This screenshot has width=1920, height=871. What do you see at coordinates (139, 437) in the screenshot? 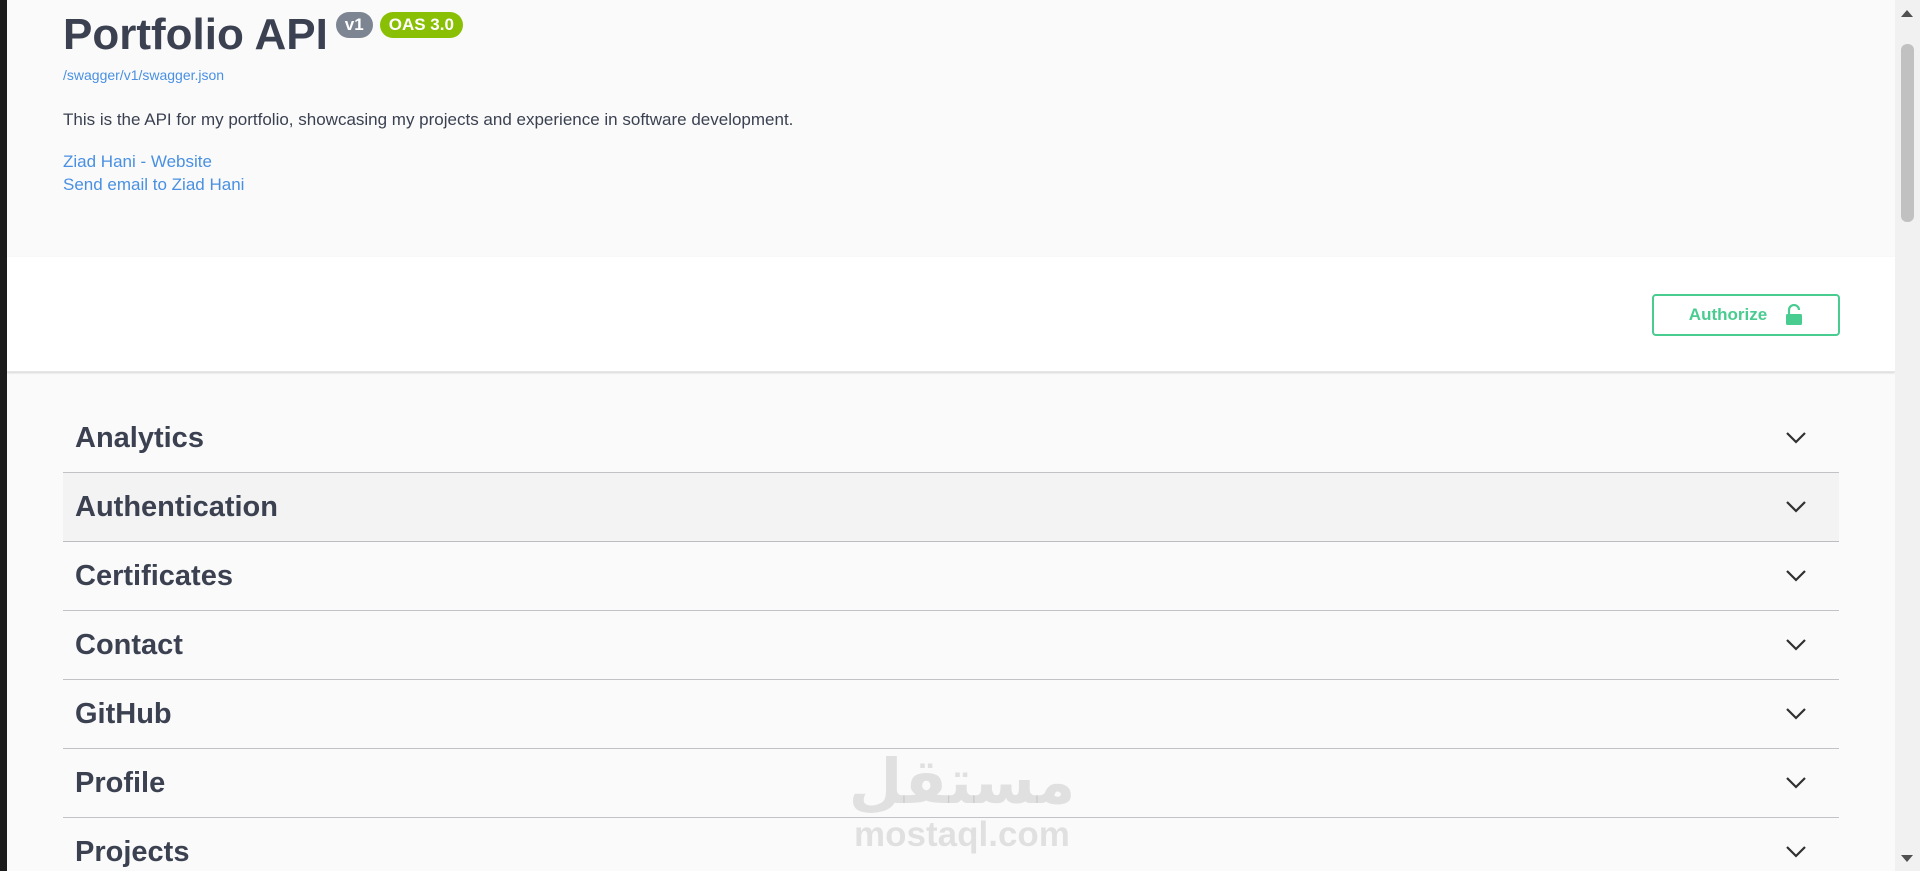
I see `tag-name: Analytics` at bounding box center [139, 437].